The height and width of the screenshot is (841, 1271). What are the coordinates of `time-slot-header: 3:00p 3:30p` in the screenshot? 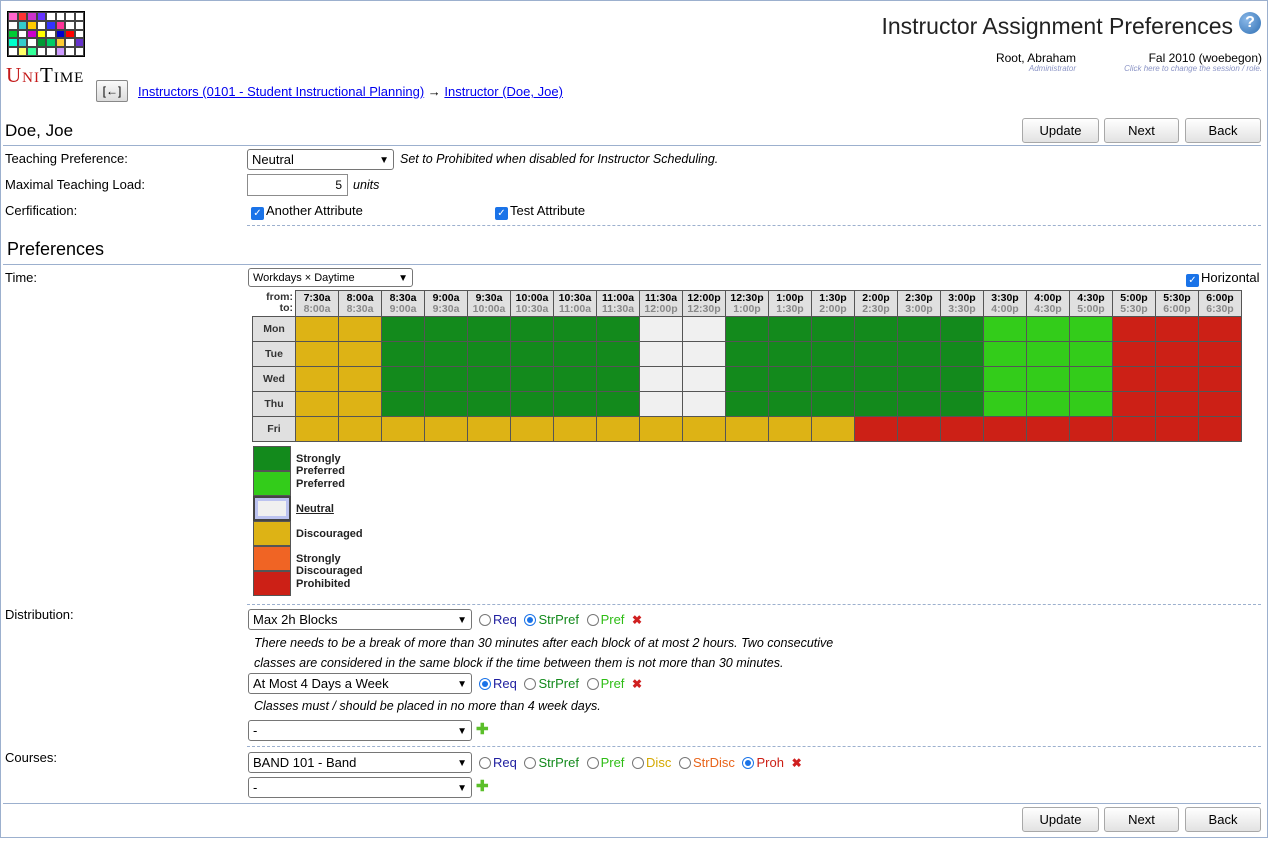 It's located at (962, 303).